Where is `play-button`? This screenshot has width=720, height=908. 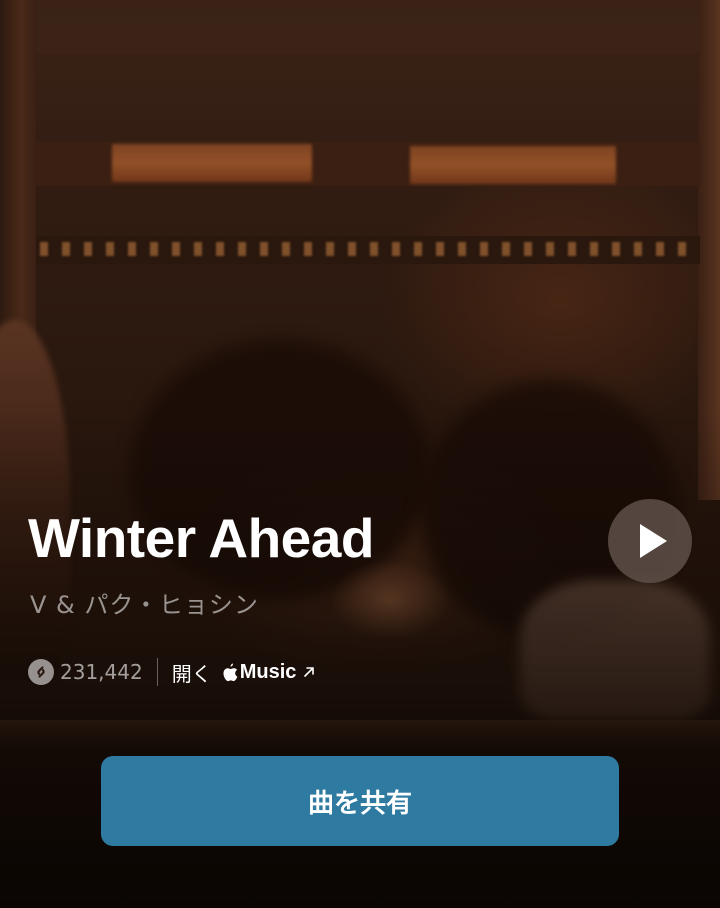
play-button is located at coordinates (650, 541).